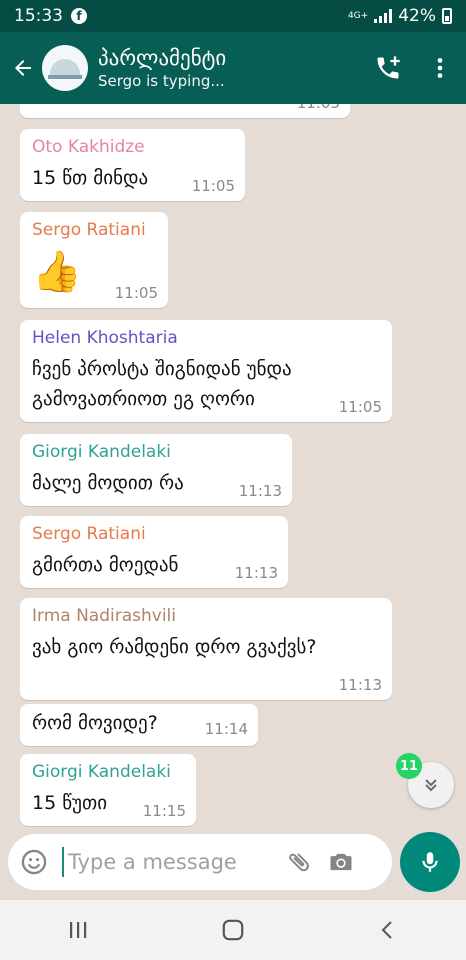  What do you see at coordinates (63, 862) in the screenshot?
I see `text-cursor` at bounding box center [63, 862].